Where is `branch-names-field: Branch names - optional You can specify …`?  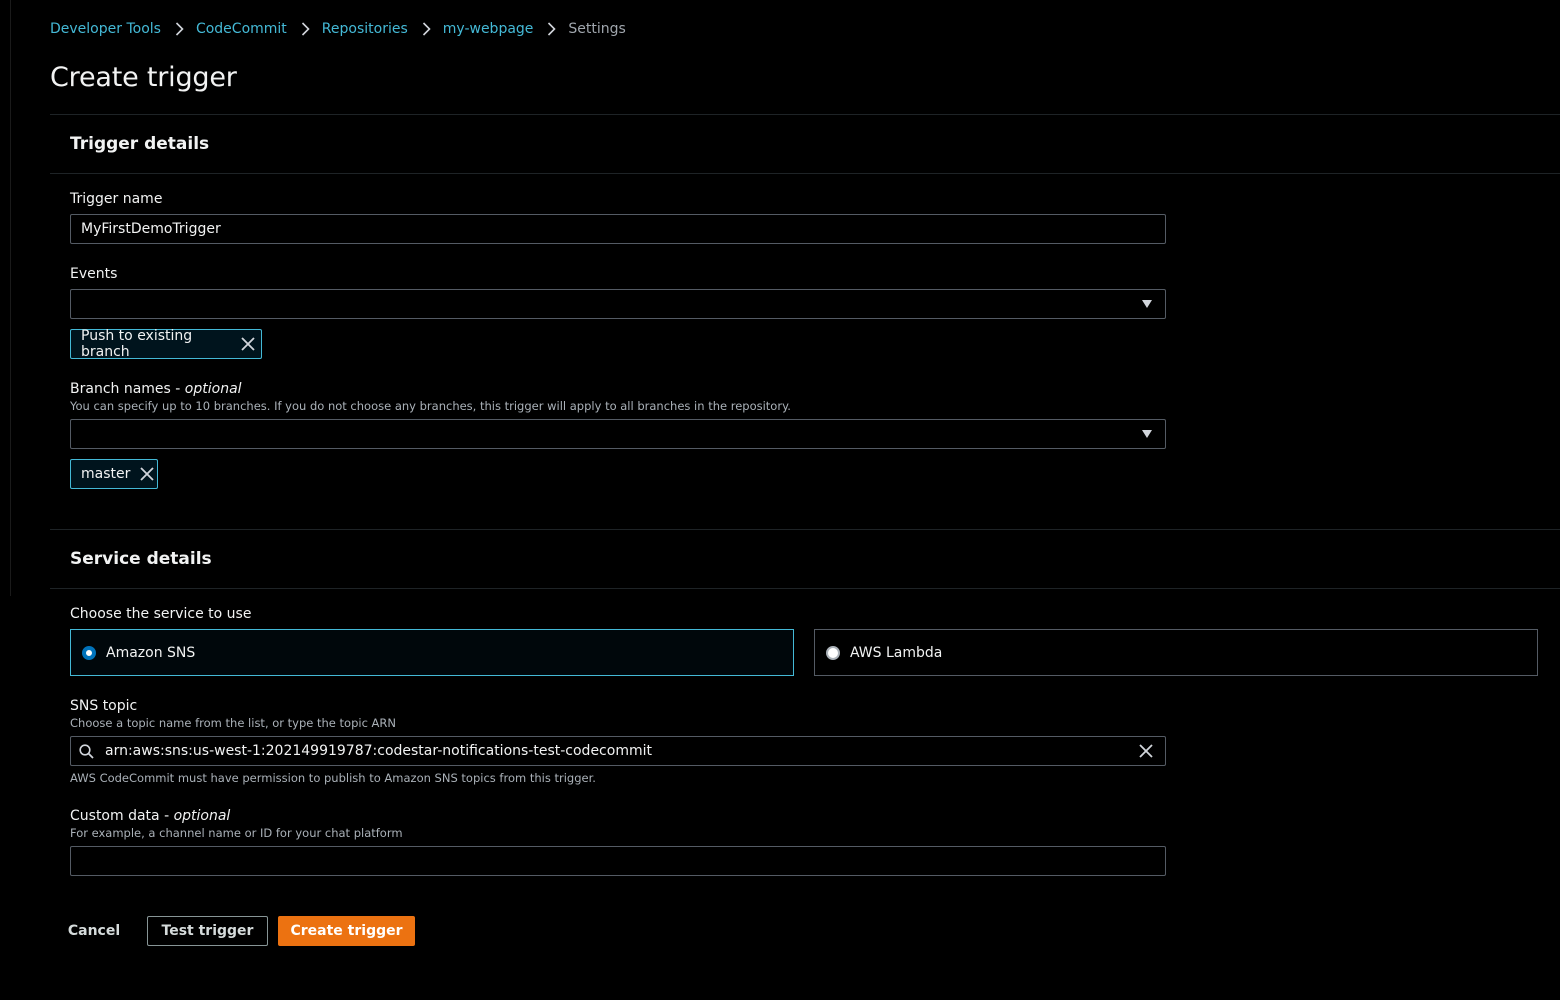 branch-names-field: Branch names - optional You can specify … is located at coordinates (618, 414).